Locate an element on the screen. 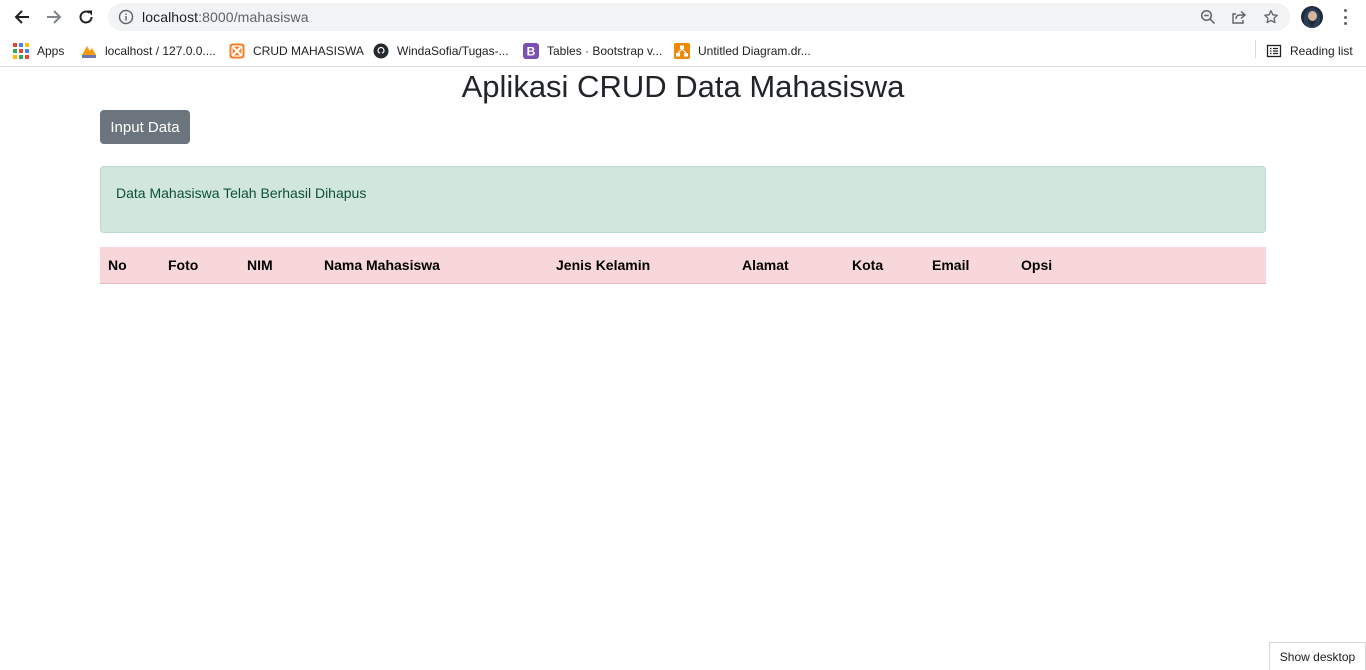 This screenshot has height=670, width=1366. avatar-face is located at coordinates (1312, 16).